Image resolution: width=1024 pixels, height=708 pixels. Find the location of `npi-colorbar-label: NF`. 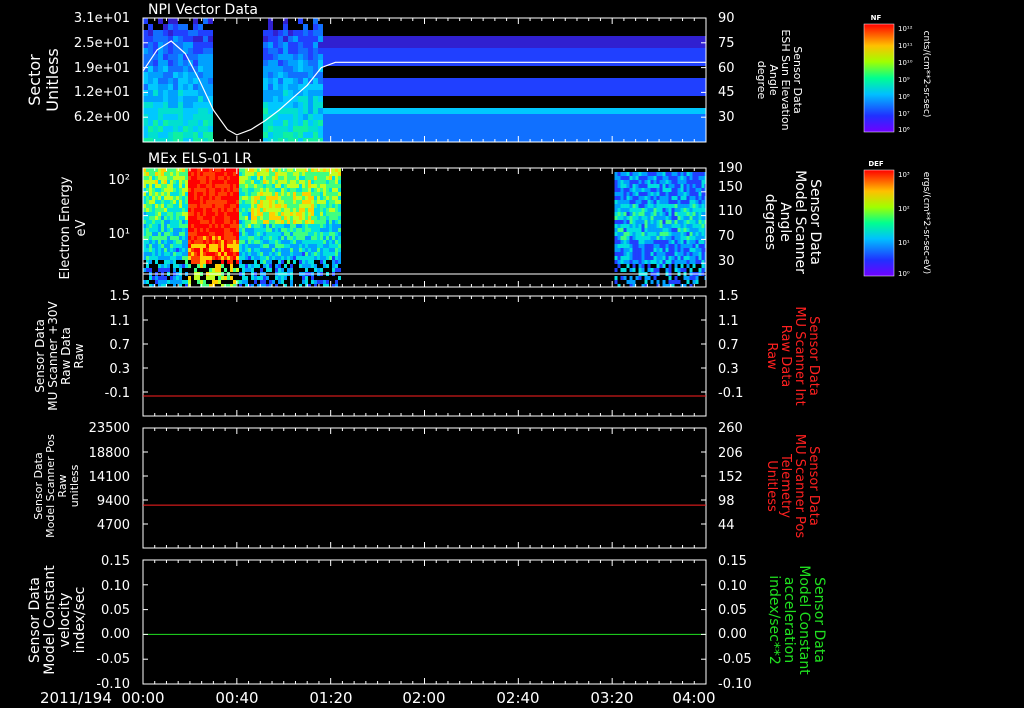

npi-colorbar-label: NF is located at coordinates (876, 18).